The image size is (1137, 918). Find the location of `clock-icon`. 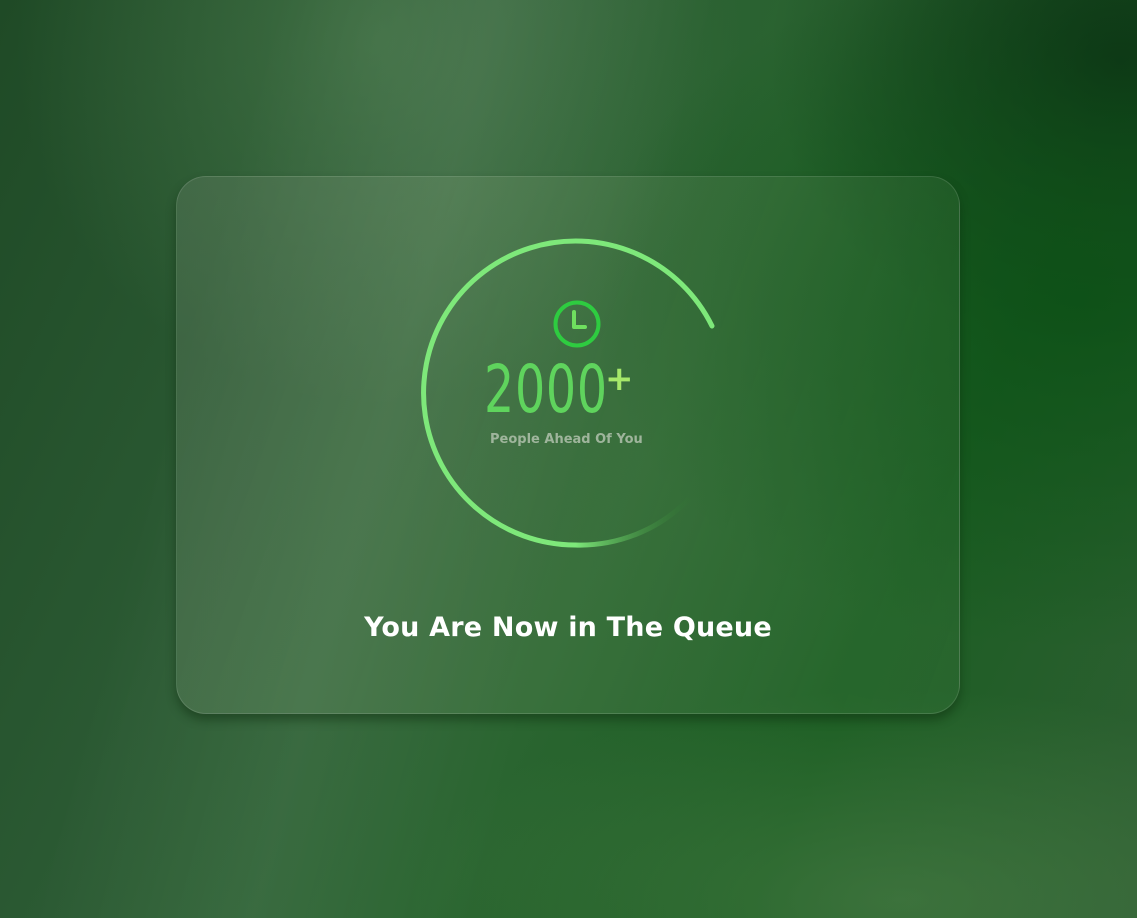

clock-icon is located at coordinates (577, 324).